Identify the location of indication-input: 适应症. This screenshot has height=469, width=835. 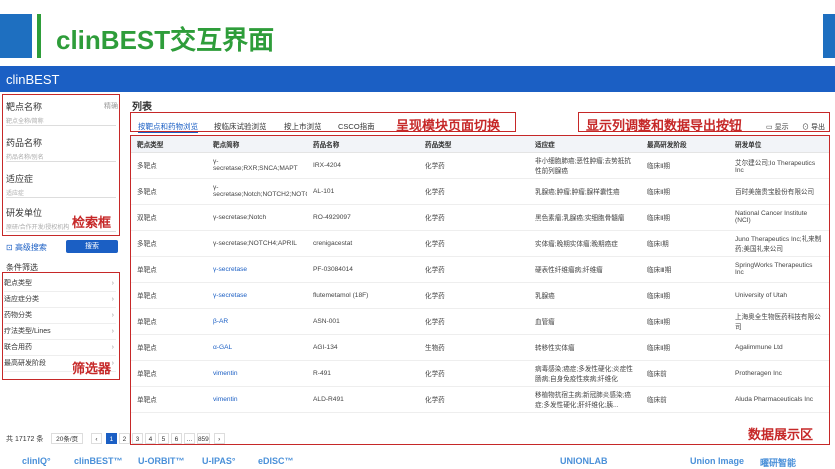
(61, 192).